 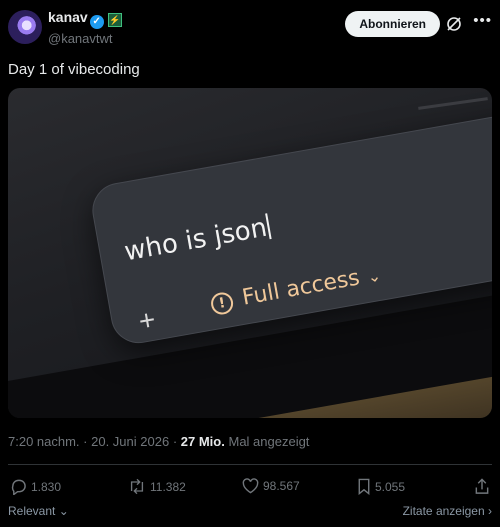 I want to click on reply-count: 1.830, so click(x=46, y=486).